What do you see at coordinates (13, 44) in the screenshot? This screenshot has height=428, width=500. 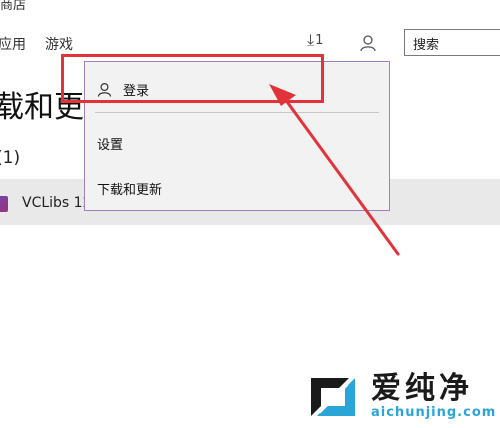 I see `nav-apps-tab: 应用` at bounding box center [13, 44].